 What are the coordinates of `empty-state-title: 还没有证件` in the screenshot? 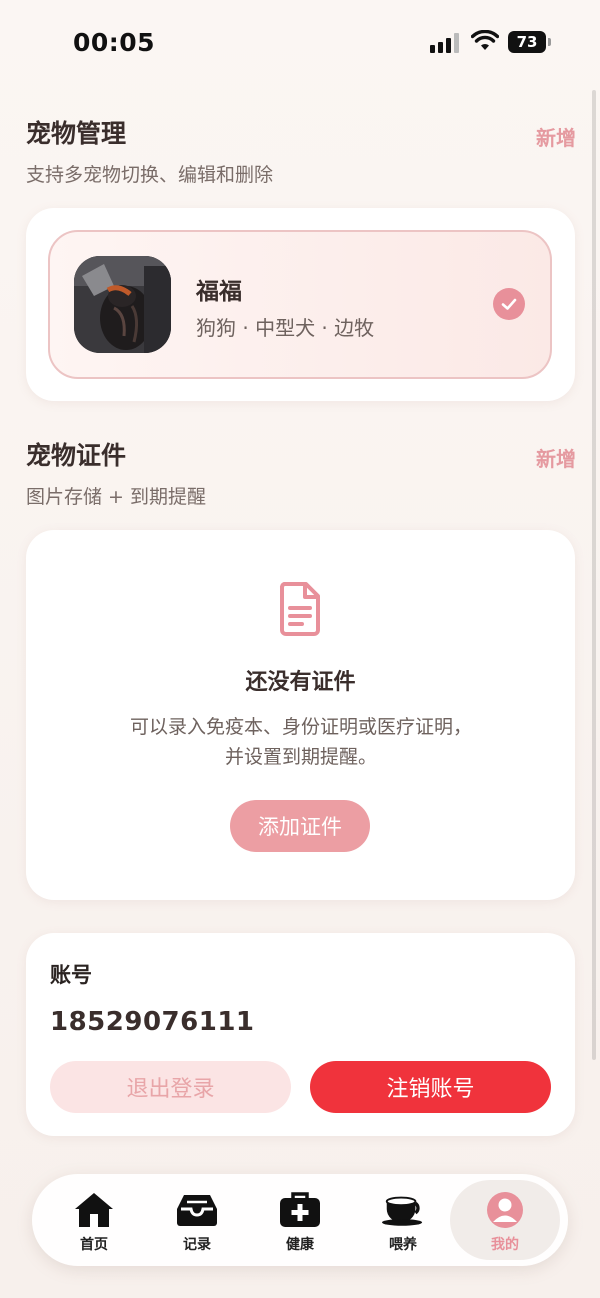 It's located at (300, 682).